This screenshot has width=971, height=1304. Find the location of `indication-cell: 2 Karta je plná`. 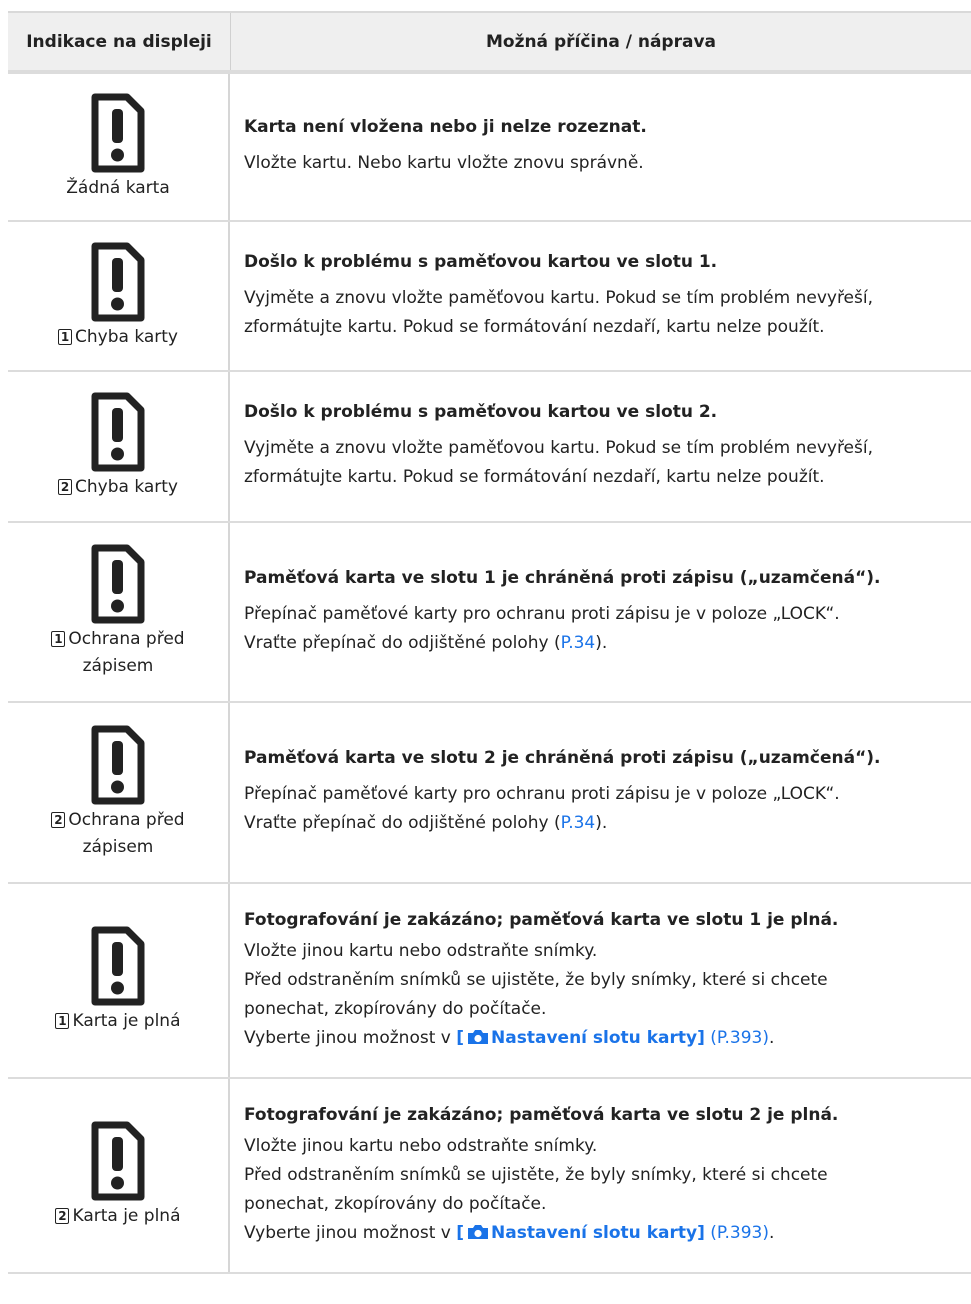

indication-cell: 2 Karta je plná is located at coordinates (119, 1175).